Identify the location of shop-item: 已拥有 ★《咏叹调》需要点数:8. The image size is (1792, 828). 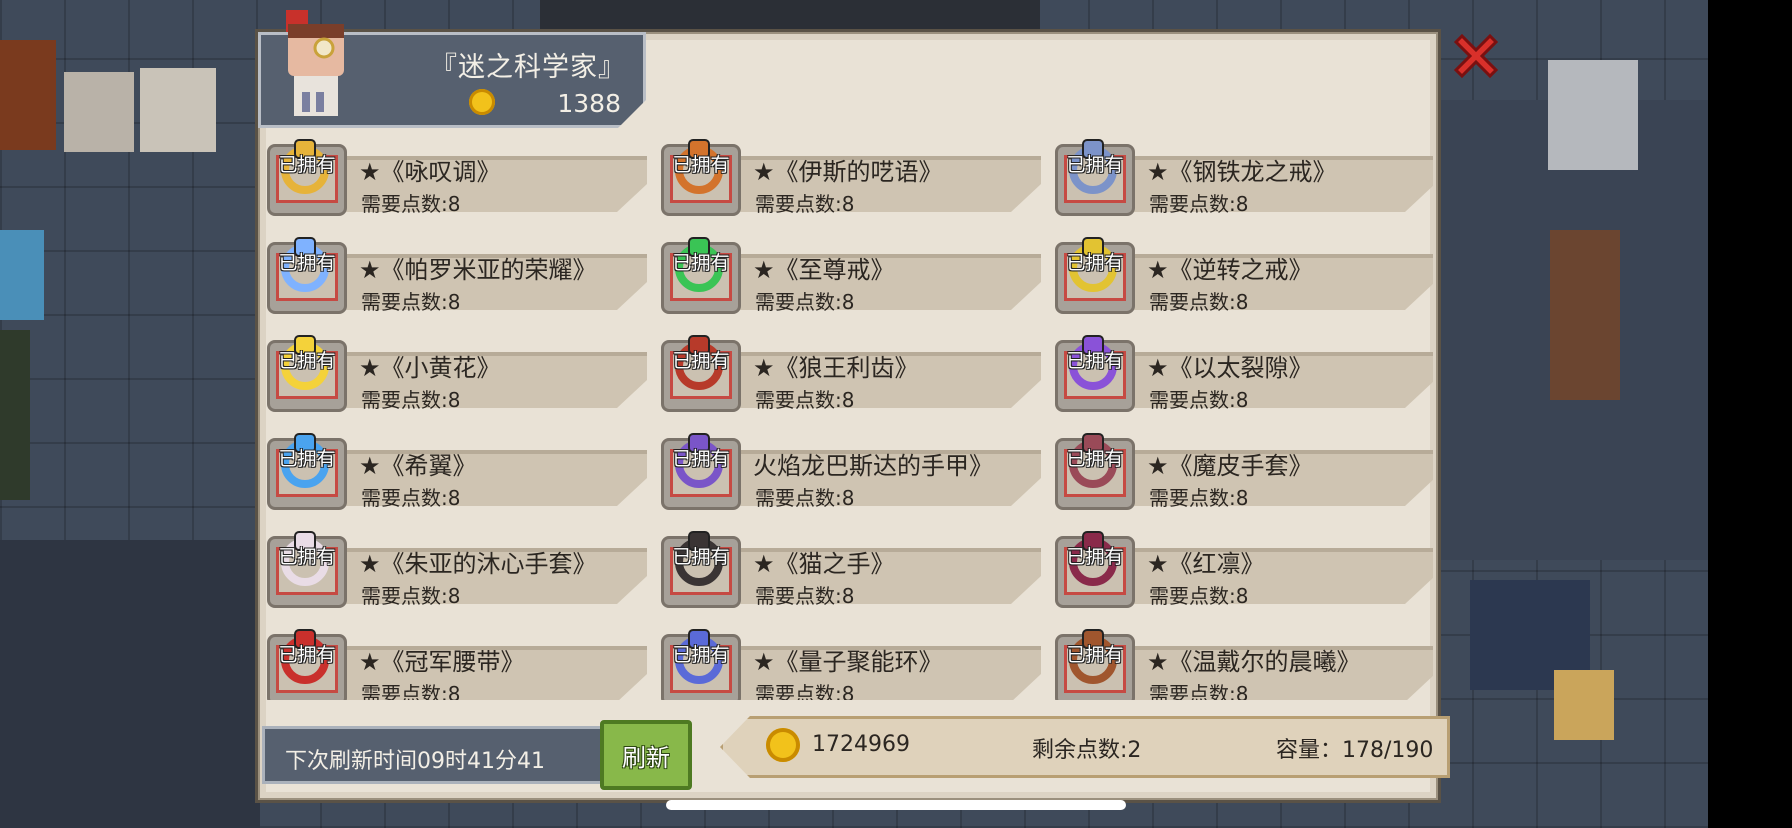
(455, 177).